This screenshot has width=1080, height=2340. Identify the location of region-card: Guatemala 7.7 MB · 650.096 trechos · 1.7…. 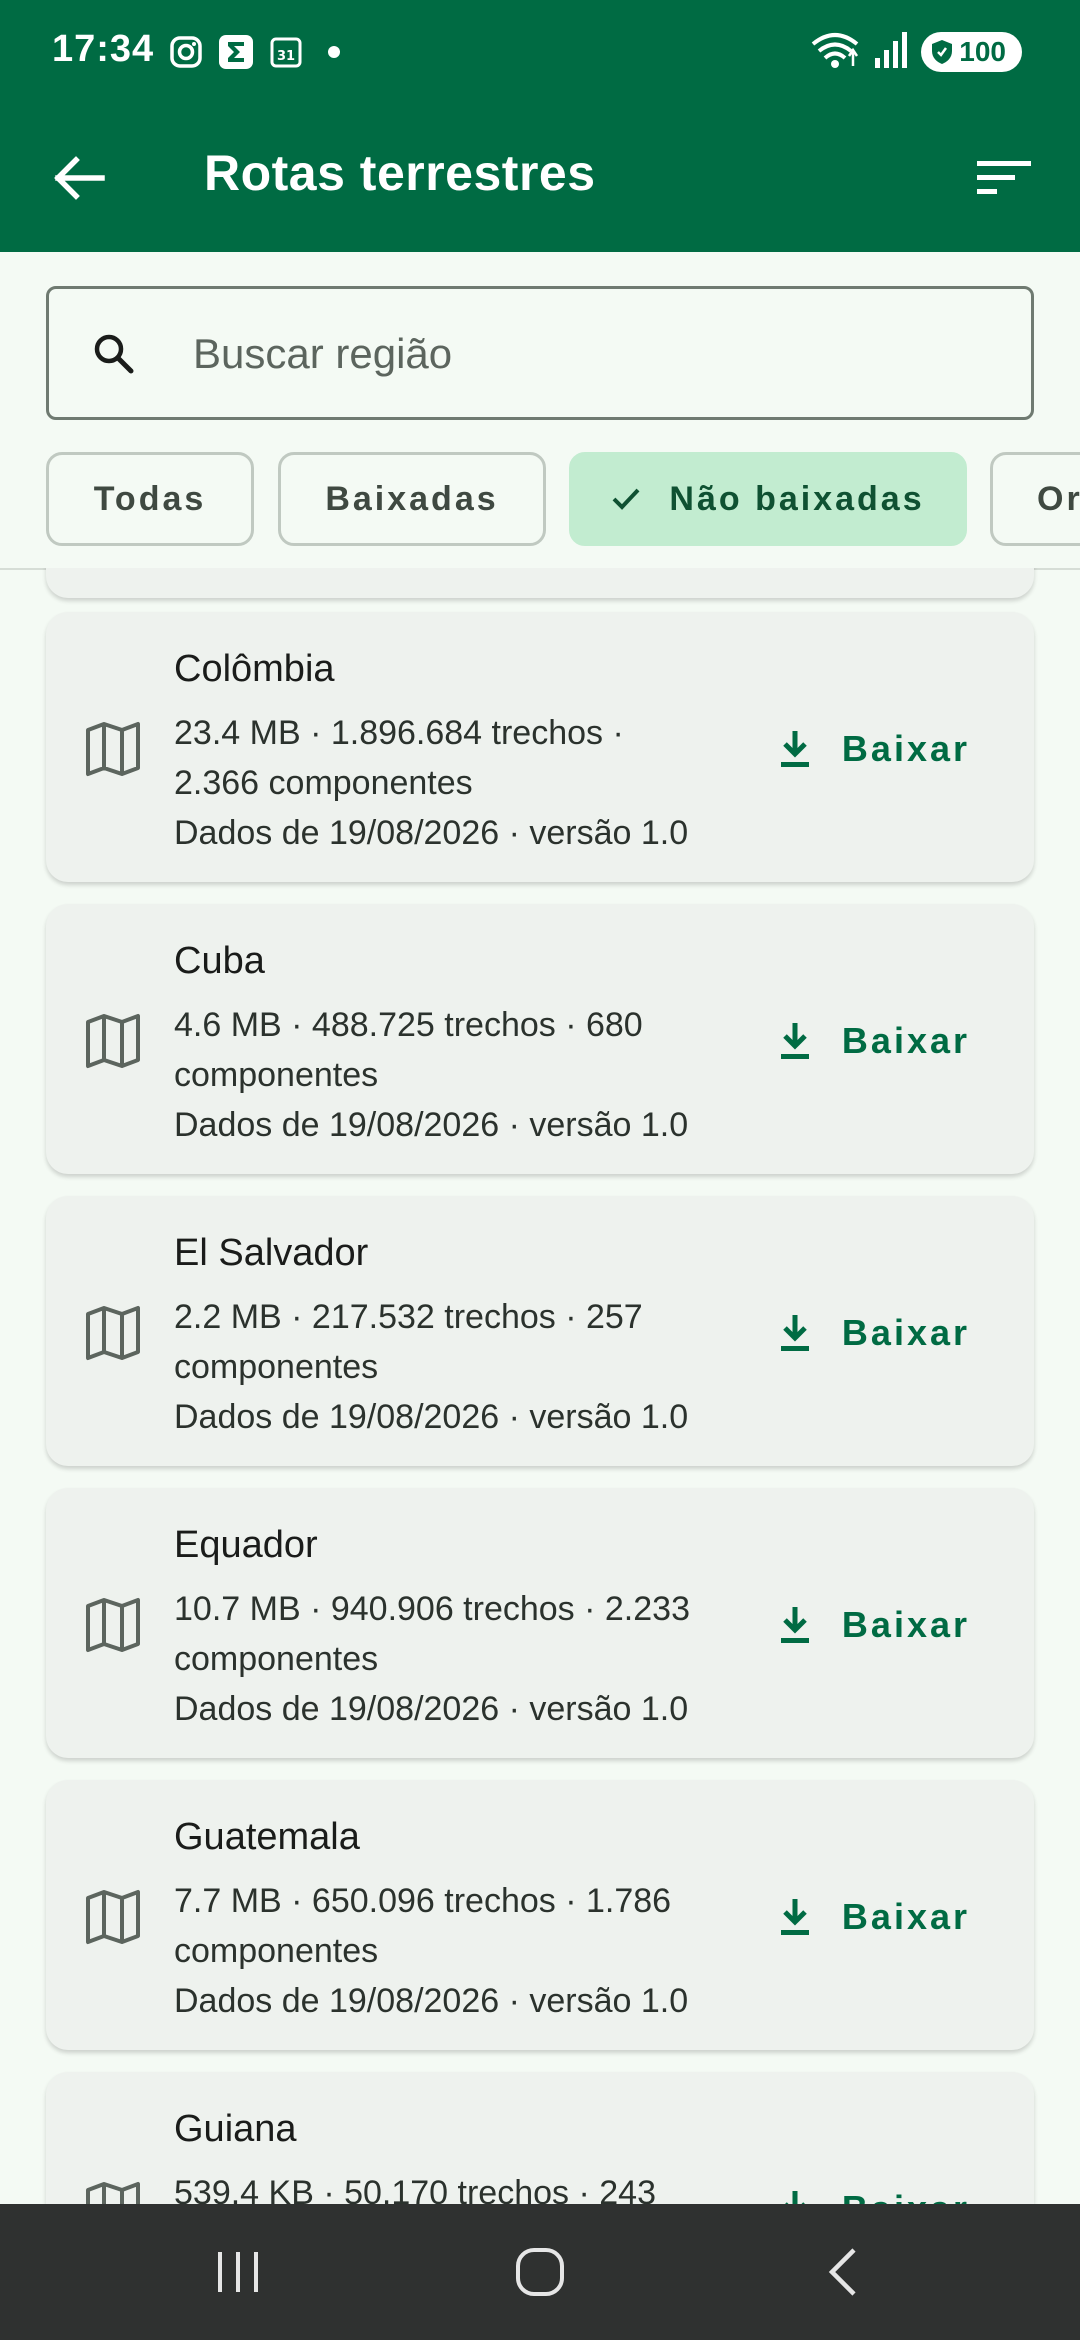
(540, 1915).